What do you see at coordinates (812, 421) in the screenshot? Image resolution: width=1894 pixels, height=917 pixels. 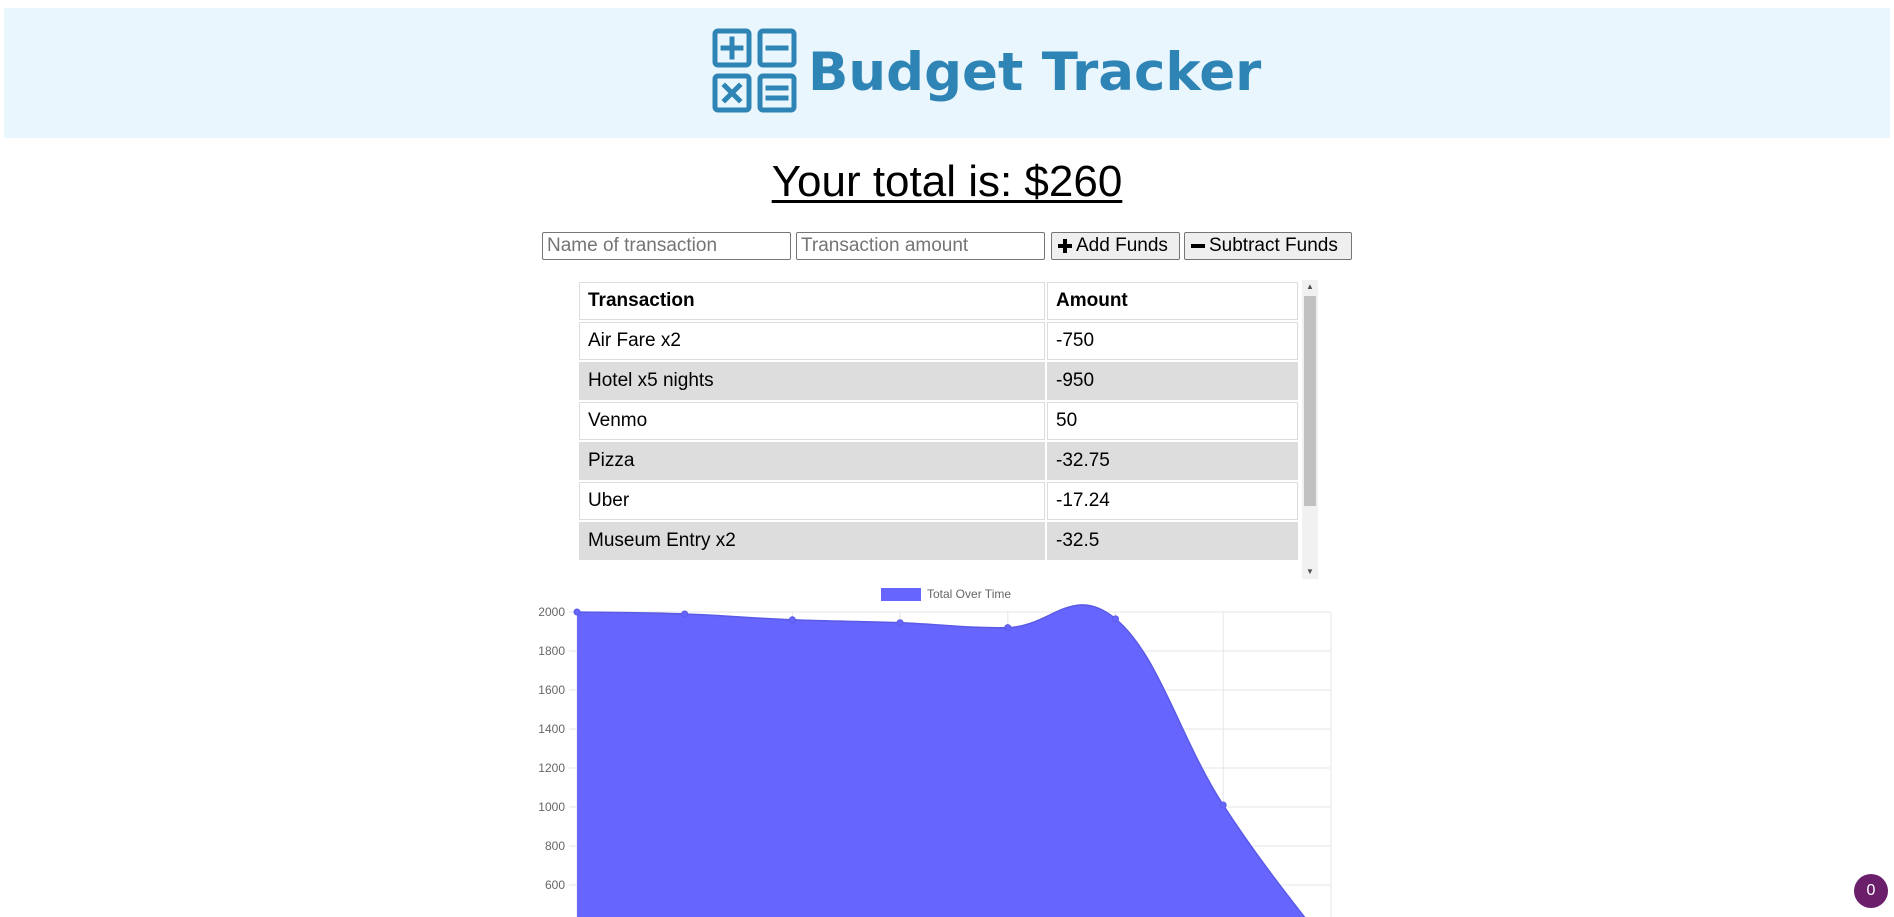 I see `transaction-name-cell: Venmo` at bounding box center [812, 421].